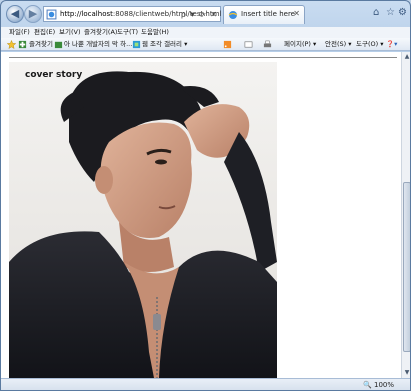  What do you see at coordinates (11, 44) in the screenshot?
I see `favorites-star-icon` at bounding box center [11, 44].